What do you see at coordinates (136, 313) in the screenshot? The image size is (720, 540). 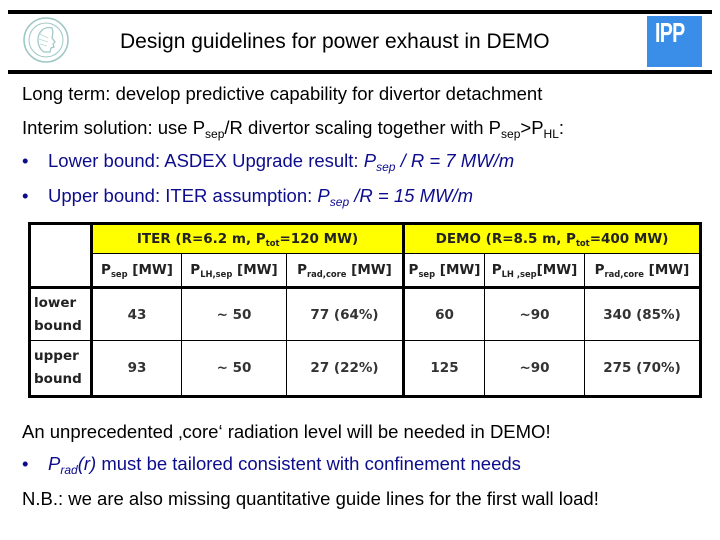 I see `table-cell: 43` at bounding box center [136, 313].